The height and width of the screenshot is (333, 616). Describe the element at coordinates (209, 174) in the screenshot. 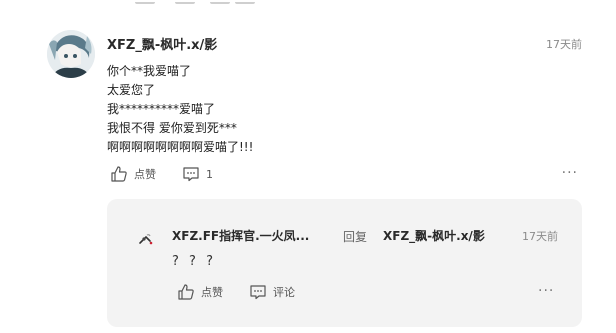

I see `reply-count: 1` at that location.